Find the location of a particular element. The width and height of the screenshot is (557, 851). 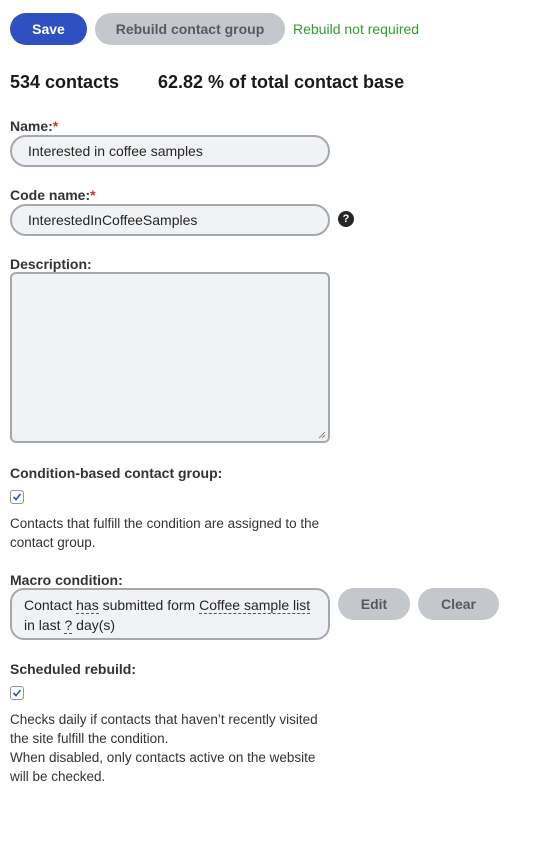

scheduled-rebuild-checkbox is located at coordinates (17, 693).